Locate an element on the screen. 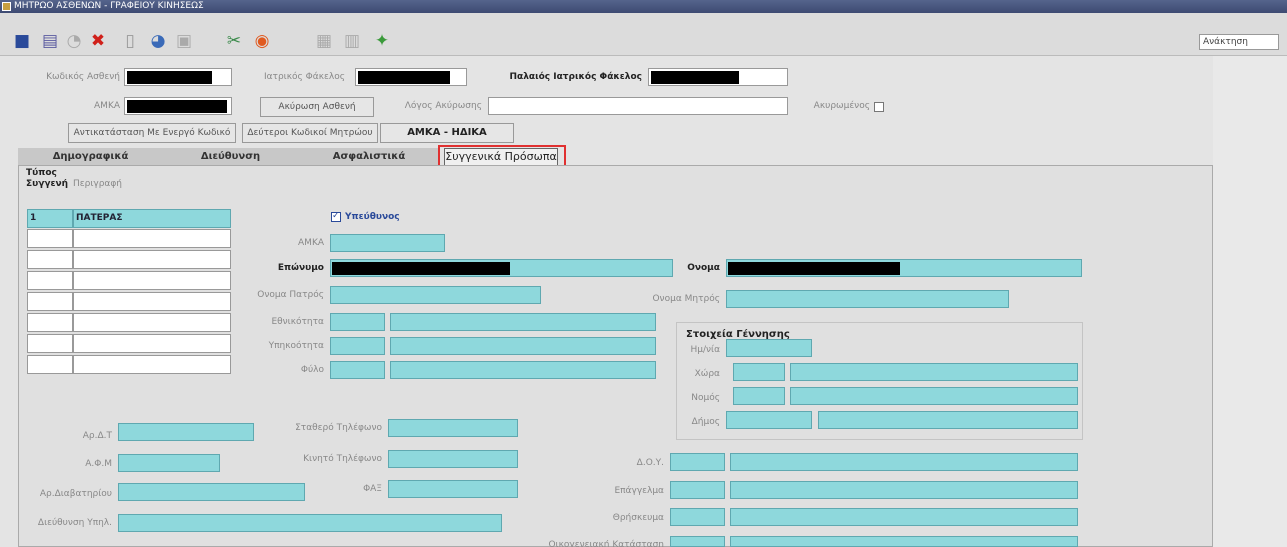 Image resolution: width=1287 pixels, height=547 pixels. mobile-field is located at coordinates (453, 459).